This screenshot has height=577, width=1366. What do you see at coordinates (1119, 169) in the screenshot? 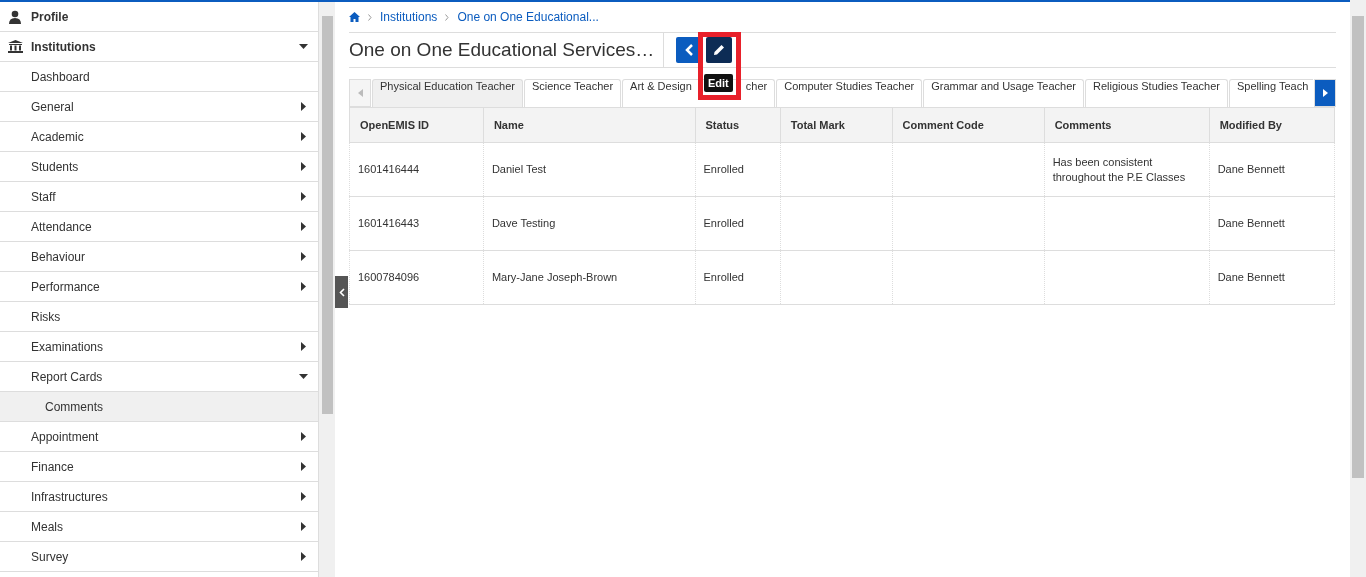
I see `table-cell: Has been consistent throughout the P.E Classes` at bounding box center [1119, 169].